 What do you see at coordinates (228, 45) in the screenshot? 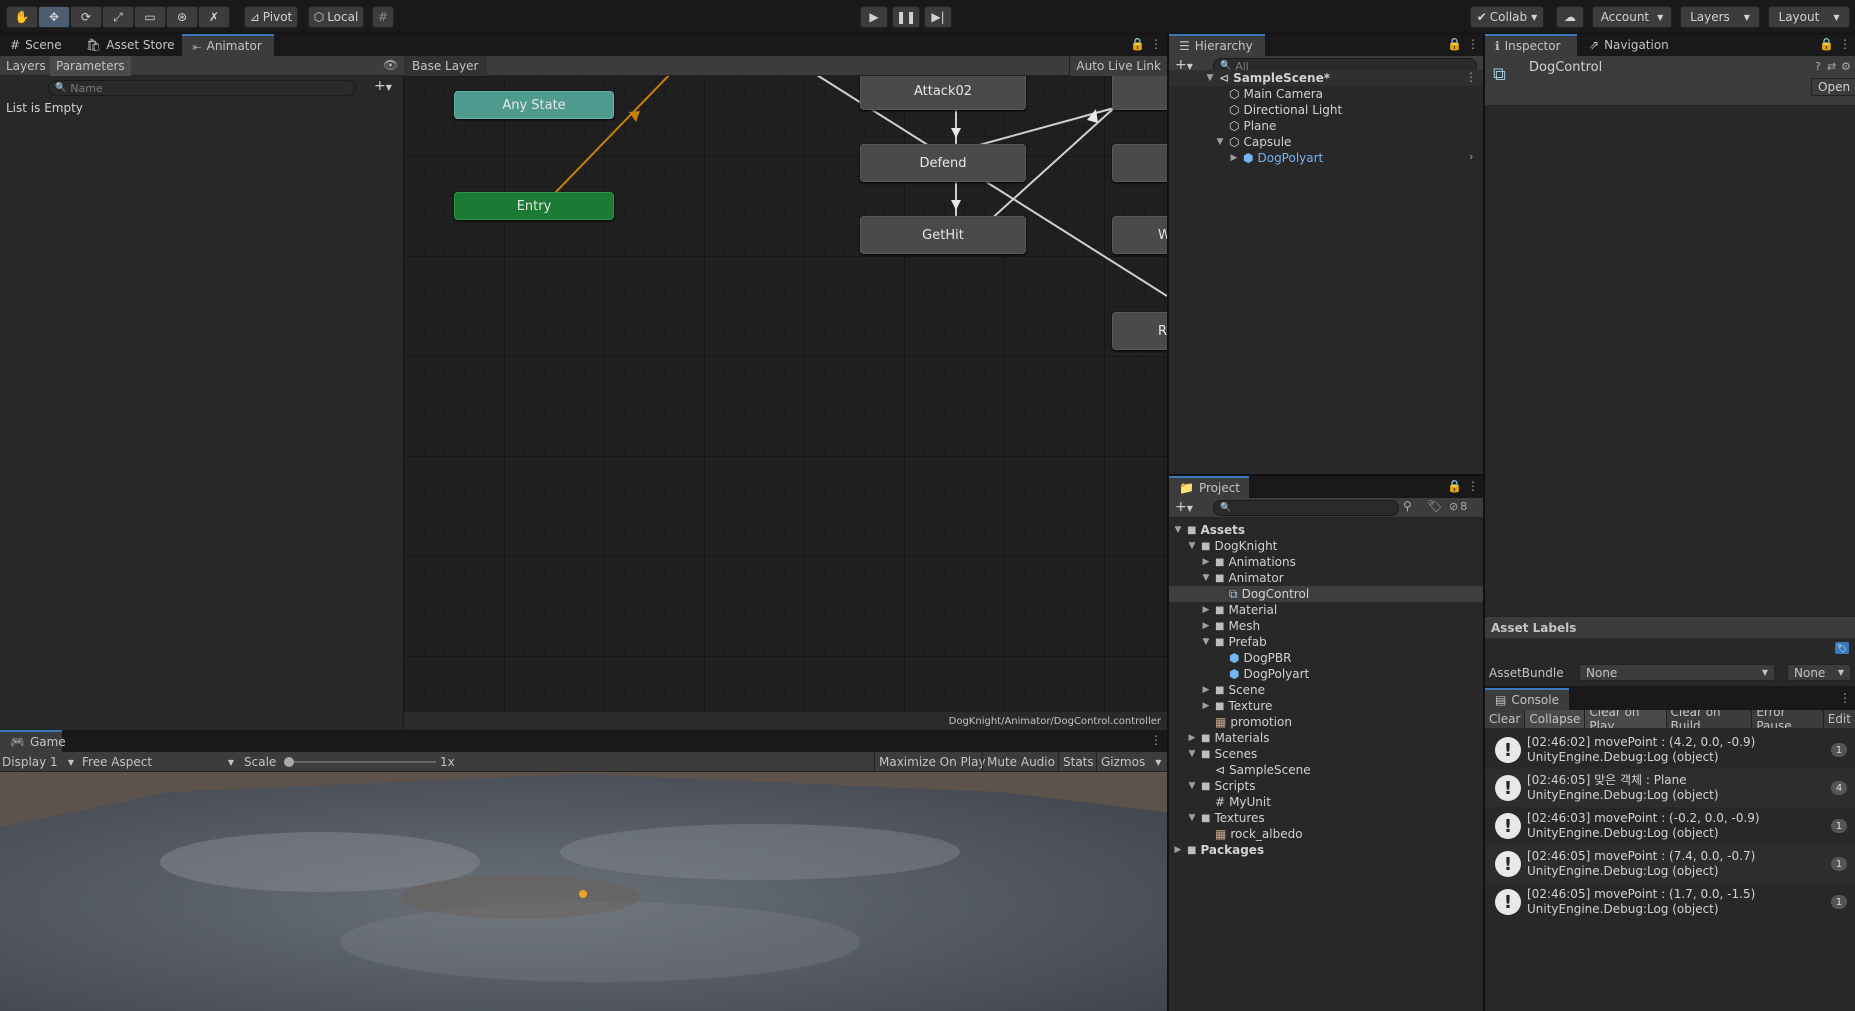
I see `tab-animator: ⤜ Animator` at bounding box center [228, 45].